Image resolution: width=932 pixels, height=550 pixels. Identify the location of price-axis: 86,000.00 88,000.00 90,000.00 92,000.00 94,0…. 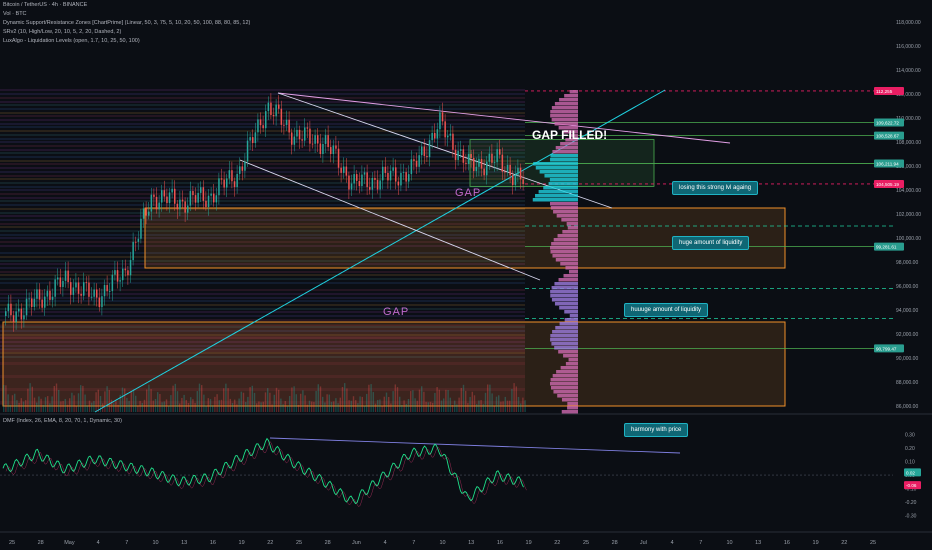
(903, 206).